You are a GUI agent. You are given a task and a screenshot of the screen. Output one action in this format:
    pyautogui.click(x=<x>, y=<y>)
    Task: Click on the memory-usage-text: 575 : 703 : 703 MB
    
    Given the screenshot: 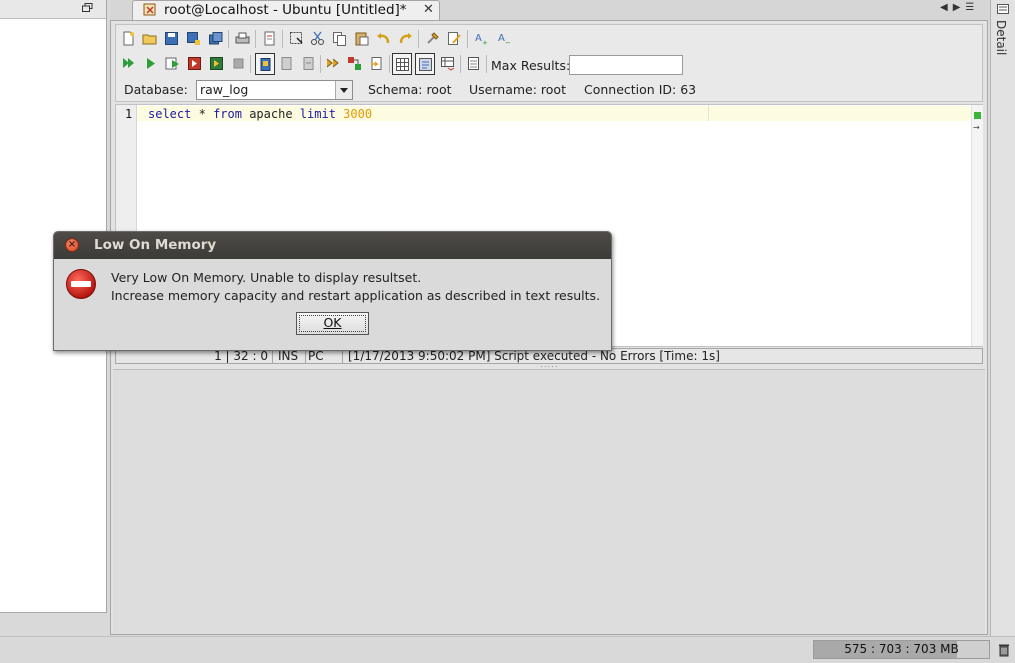 What is the action you would take?
    pyautogui.click(x=901, y=649)
    